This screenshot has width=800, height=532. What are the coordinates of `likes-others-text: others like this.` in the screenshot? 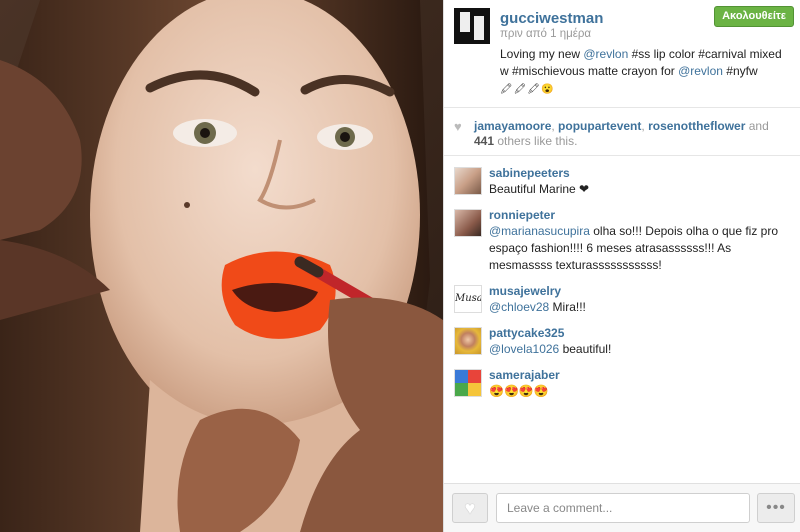 It's located at (536, 141).